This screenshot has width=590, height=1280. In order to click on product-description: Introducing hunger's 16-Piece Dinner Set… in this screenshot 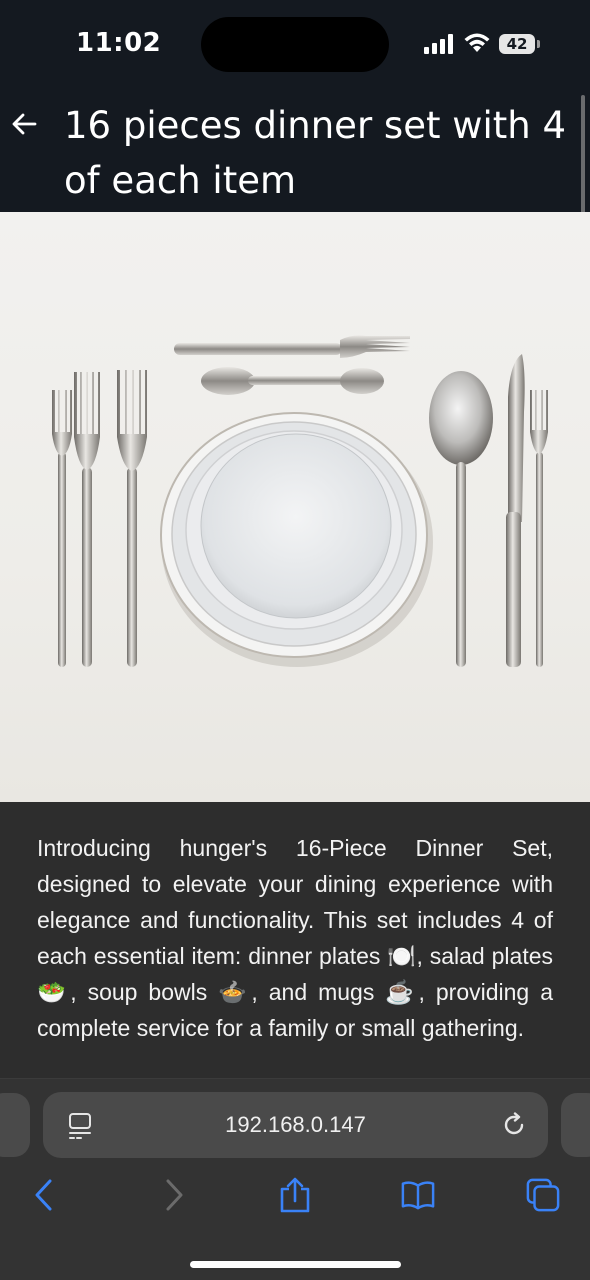, I will do `click(295, 938)`.